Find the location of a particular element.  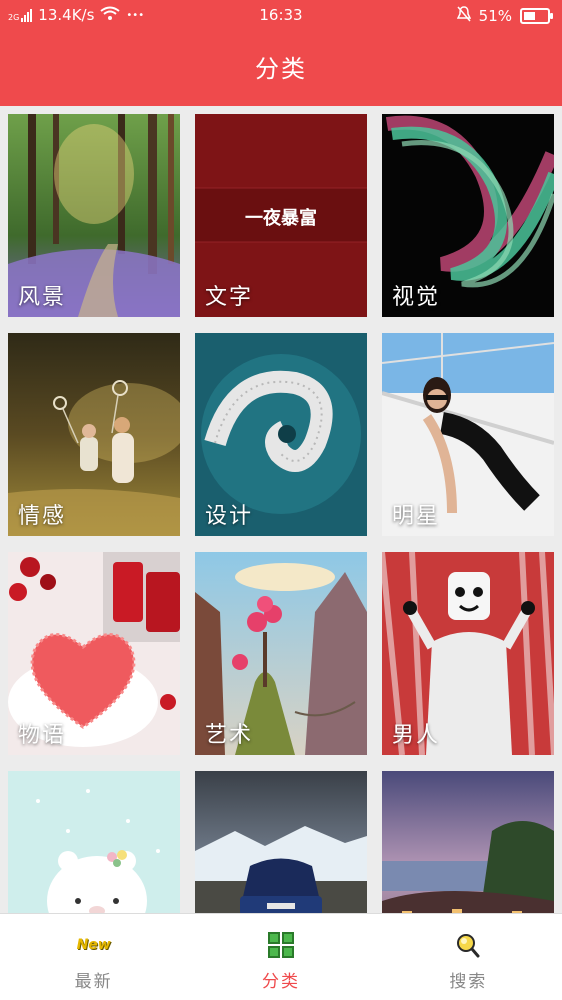

category-label: 风景 is located at coordinates (42, 297).